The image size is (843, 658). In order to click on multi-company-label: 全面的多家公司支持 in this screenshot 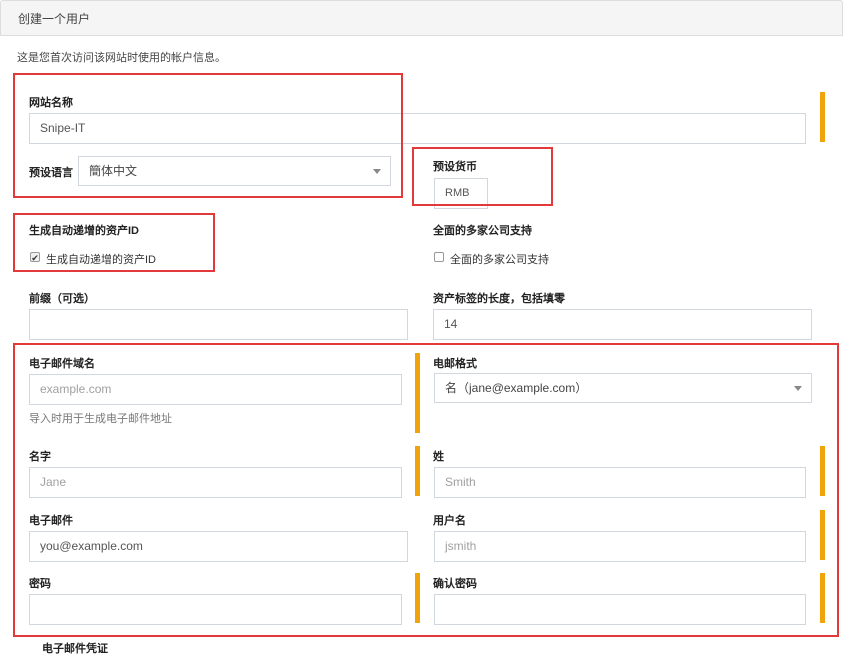, I will do `click(482, 231)`.